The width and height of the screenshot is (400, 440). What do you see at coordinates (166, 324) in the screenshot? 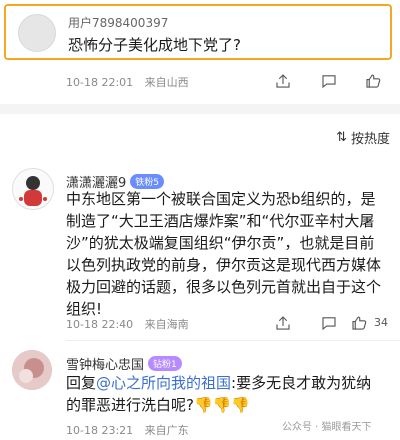
I see `comment-location: 来自海南` at bounding box center [166, 324].